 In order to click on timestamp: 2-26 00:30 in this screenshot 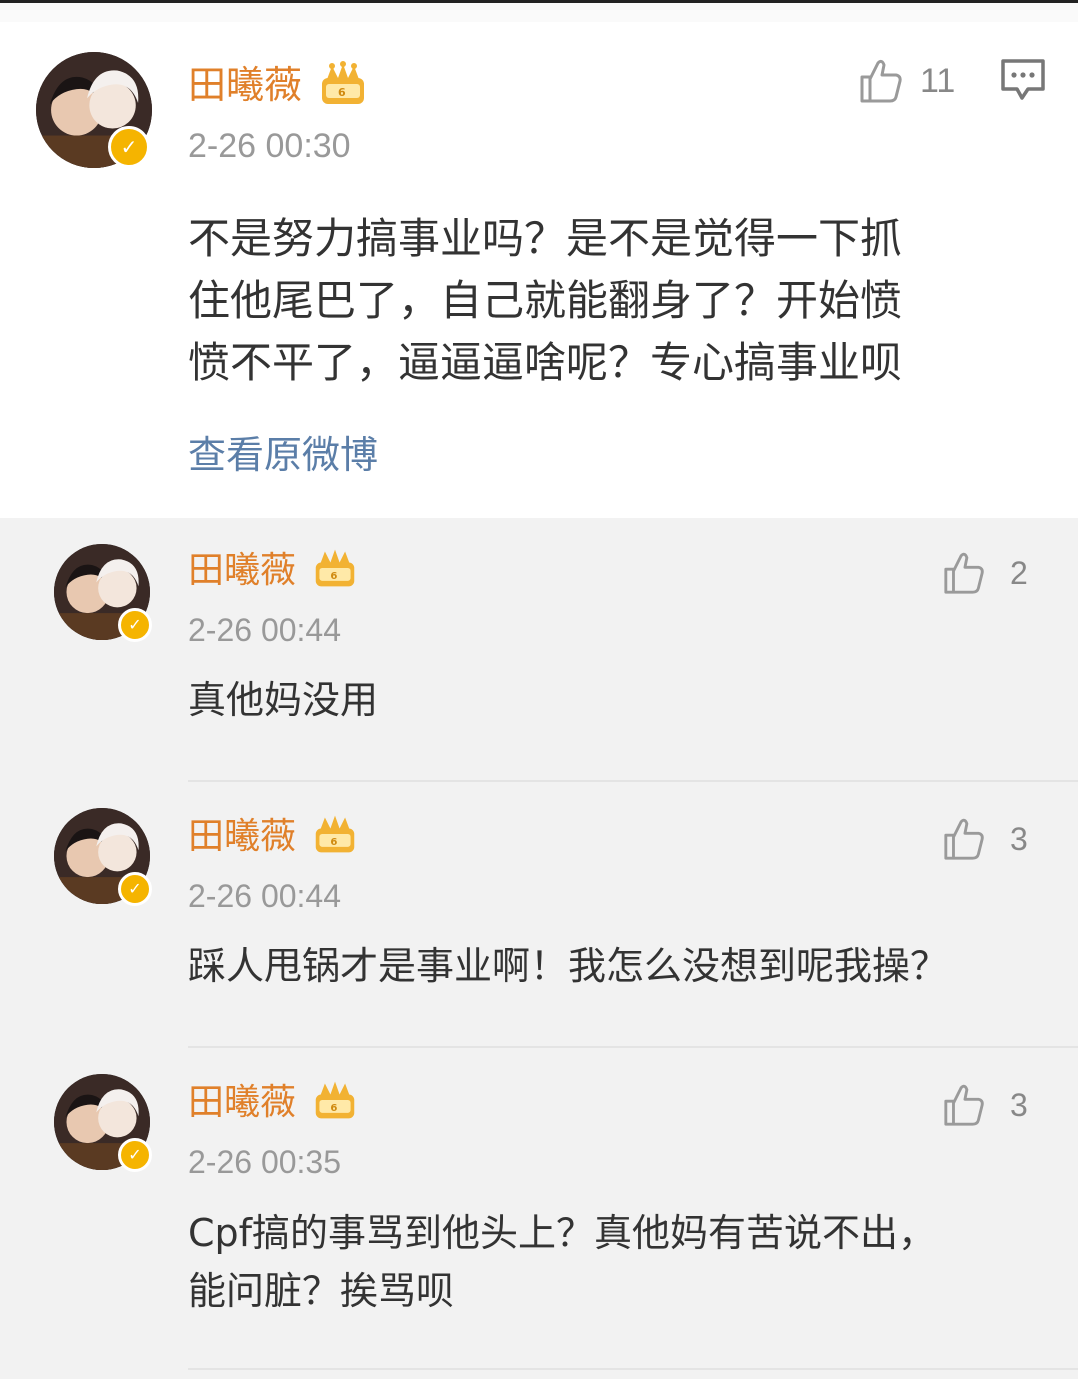, I will do `click(269, 146)`.